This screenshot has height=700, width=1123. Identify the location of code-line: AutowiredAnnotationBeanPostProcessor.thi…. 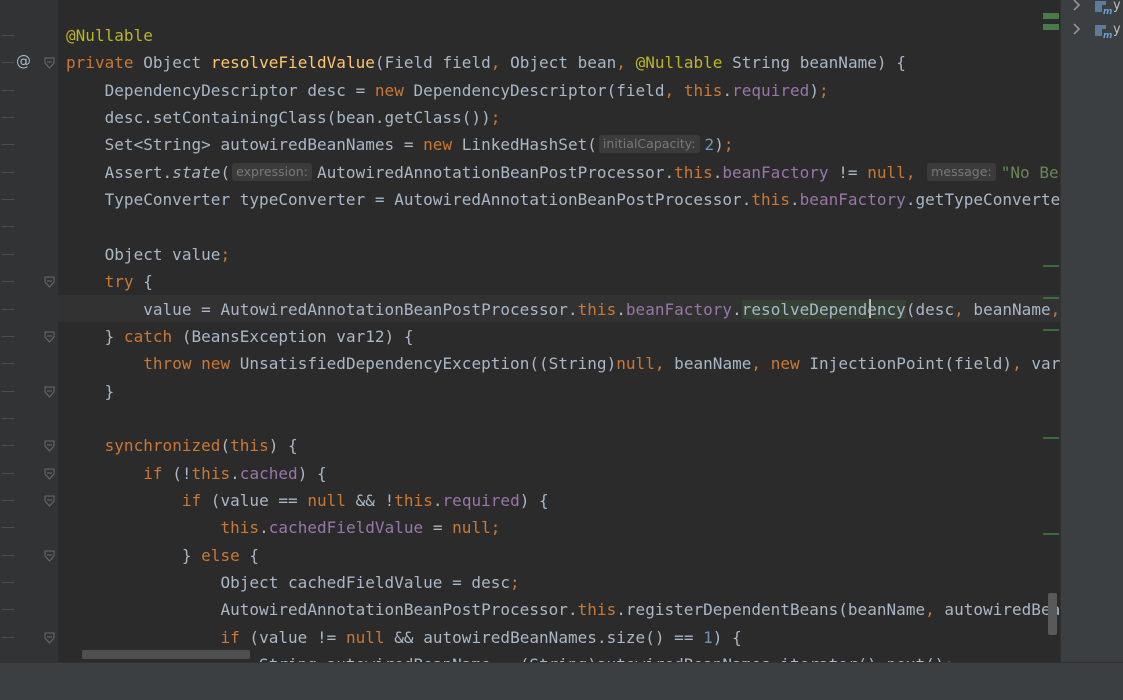
(563, 609).